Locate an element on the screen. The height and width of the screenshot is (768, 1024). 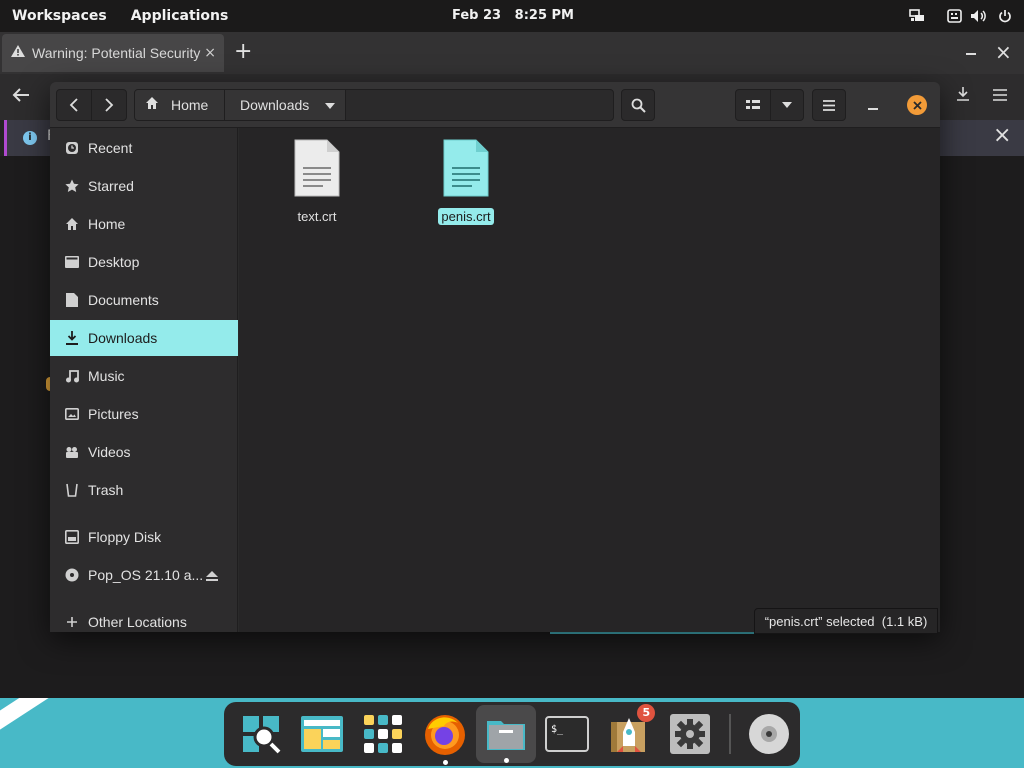
hamburger-menu-icon is located at coordinates (829, 105).